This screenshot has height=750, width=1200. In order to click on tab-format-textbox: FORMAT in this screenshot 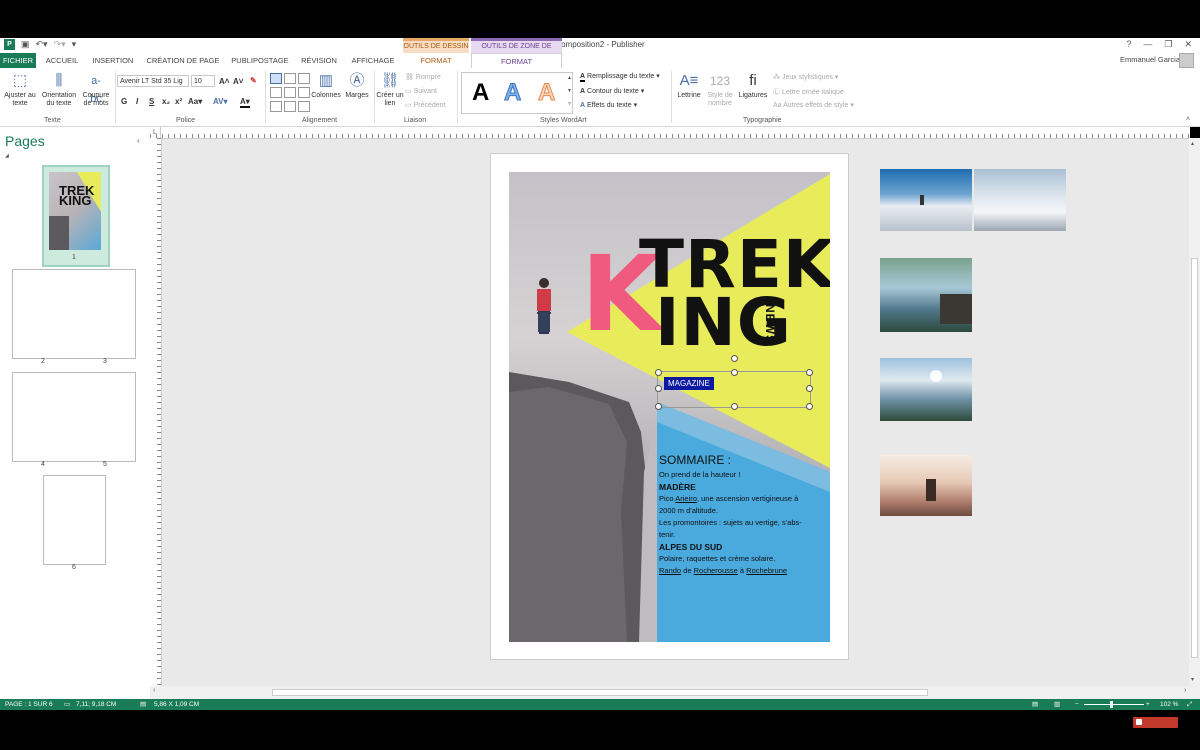, I will do `click(516, 60)`.